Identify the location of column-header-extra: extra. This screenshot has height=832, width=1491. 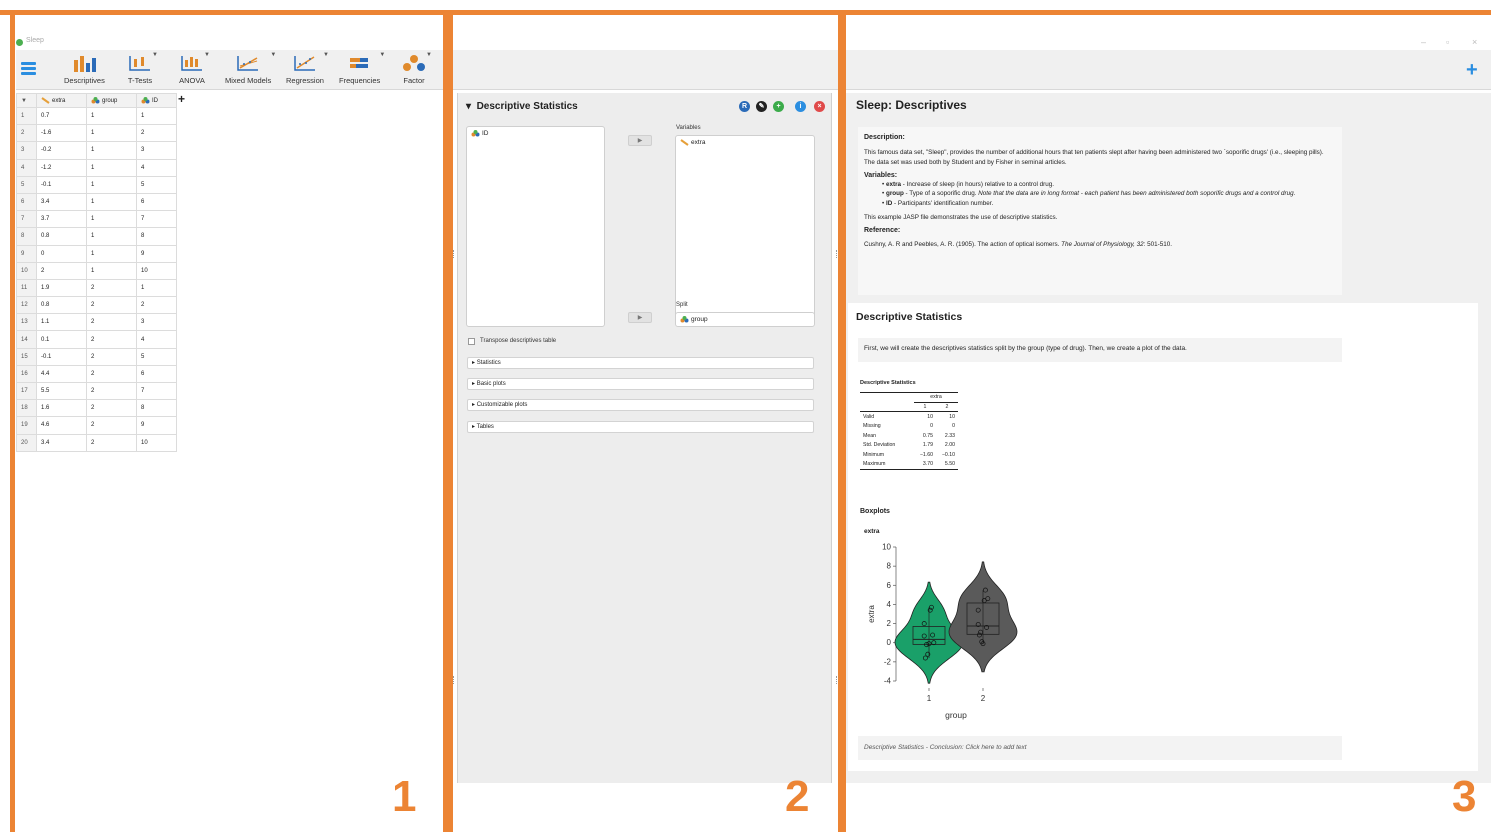
(61, 100).